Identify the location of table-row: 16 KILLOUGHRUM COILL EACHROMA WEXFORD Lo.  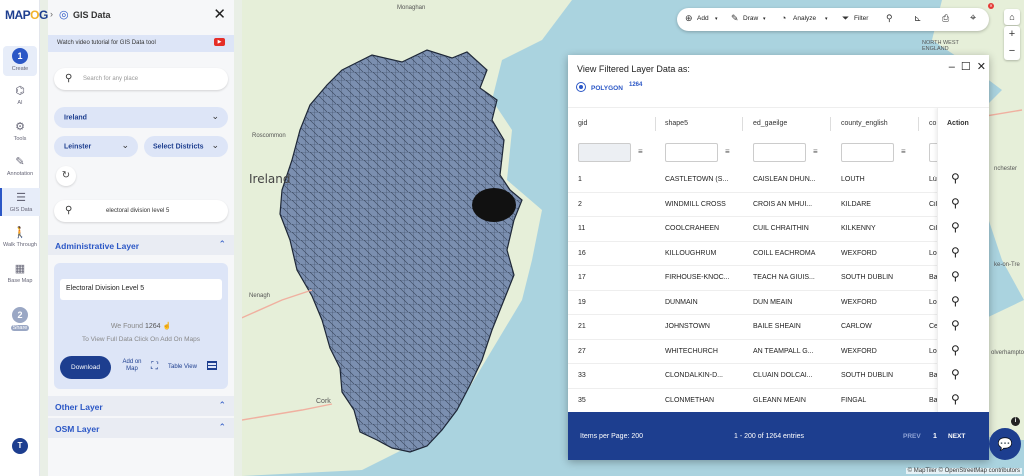
(778, 254).